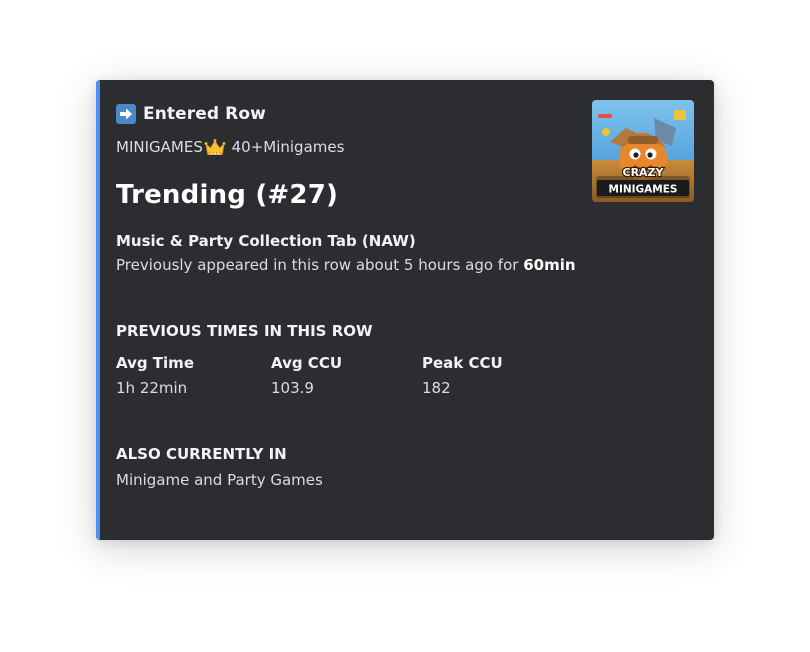  I want to click on also-currently-in-header: ALSO CURRENTLY IN, so click(201, 454).